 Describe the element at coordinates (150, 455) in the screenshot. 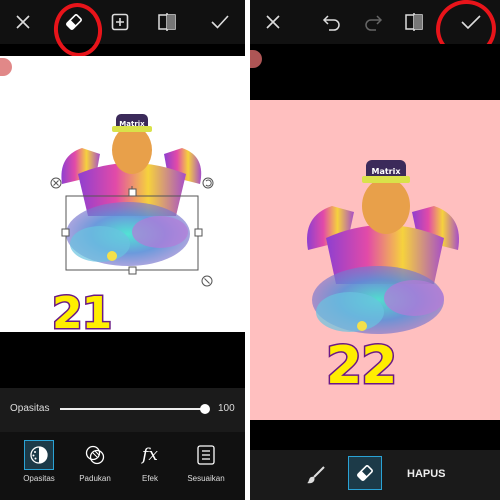

I see `fx-icon: fx` at that location.